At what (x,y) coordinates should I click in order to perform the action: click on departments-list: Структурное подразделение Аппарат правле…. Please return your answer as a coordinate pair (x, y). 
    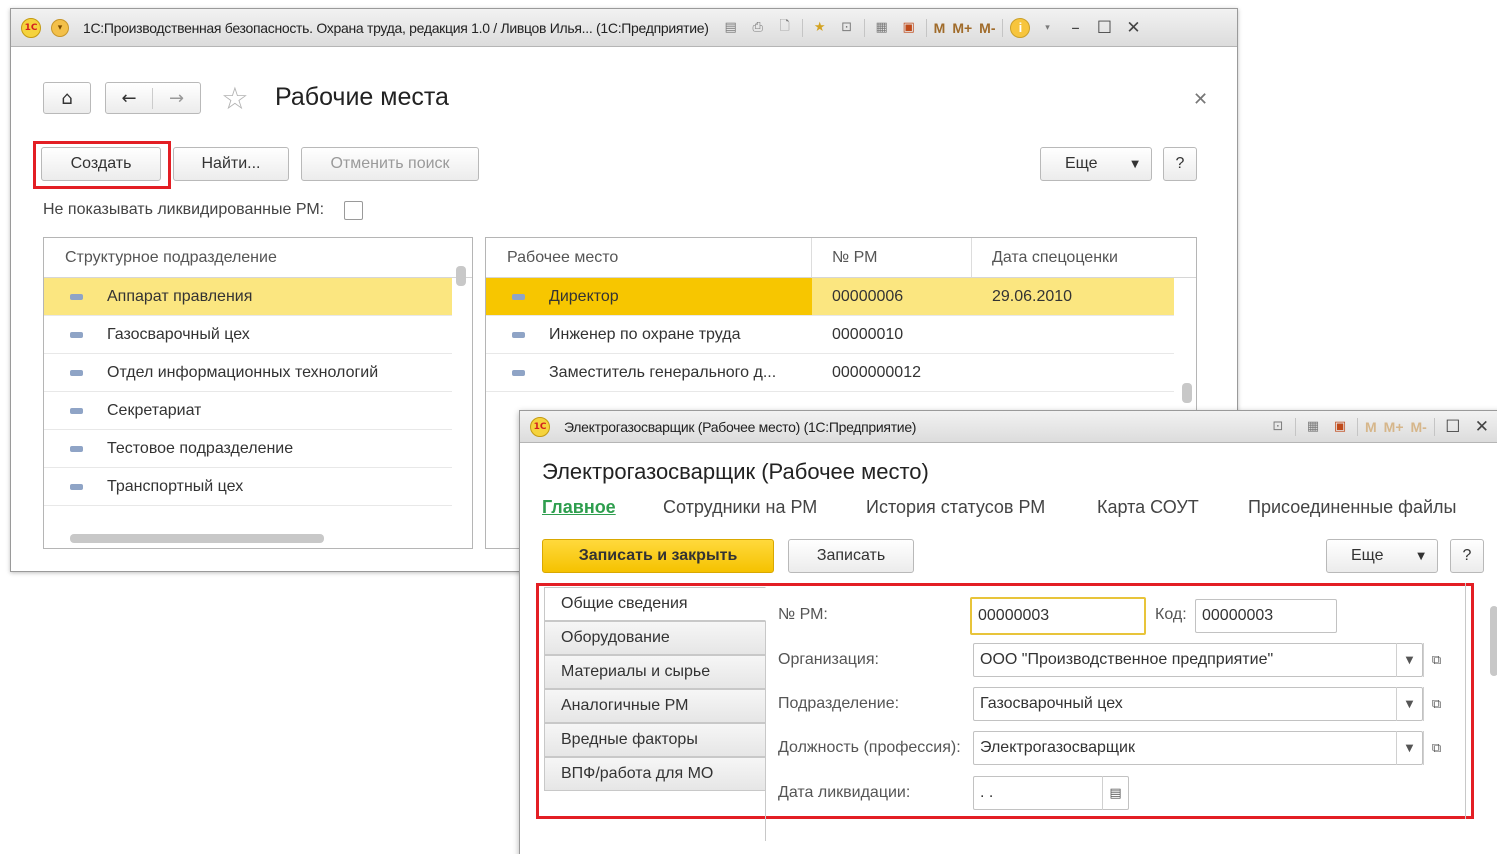
    Looking at the image, I should click on (258, 393).